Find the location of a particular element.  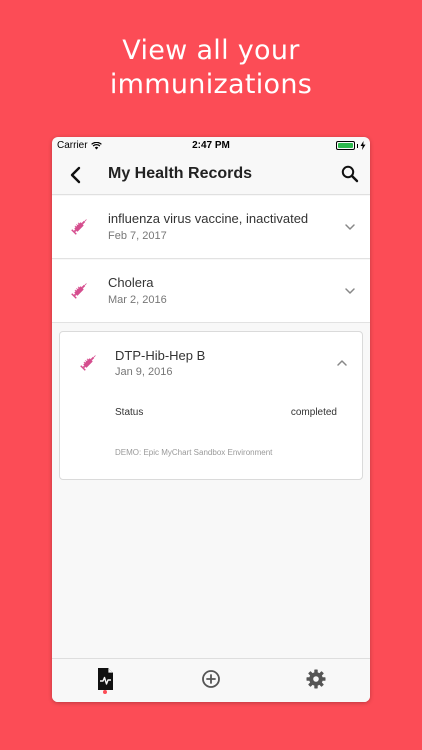

status-value: completed is located at coordinates (313, 412).